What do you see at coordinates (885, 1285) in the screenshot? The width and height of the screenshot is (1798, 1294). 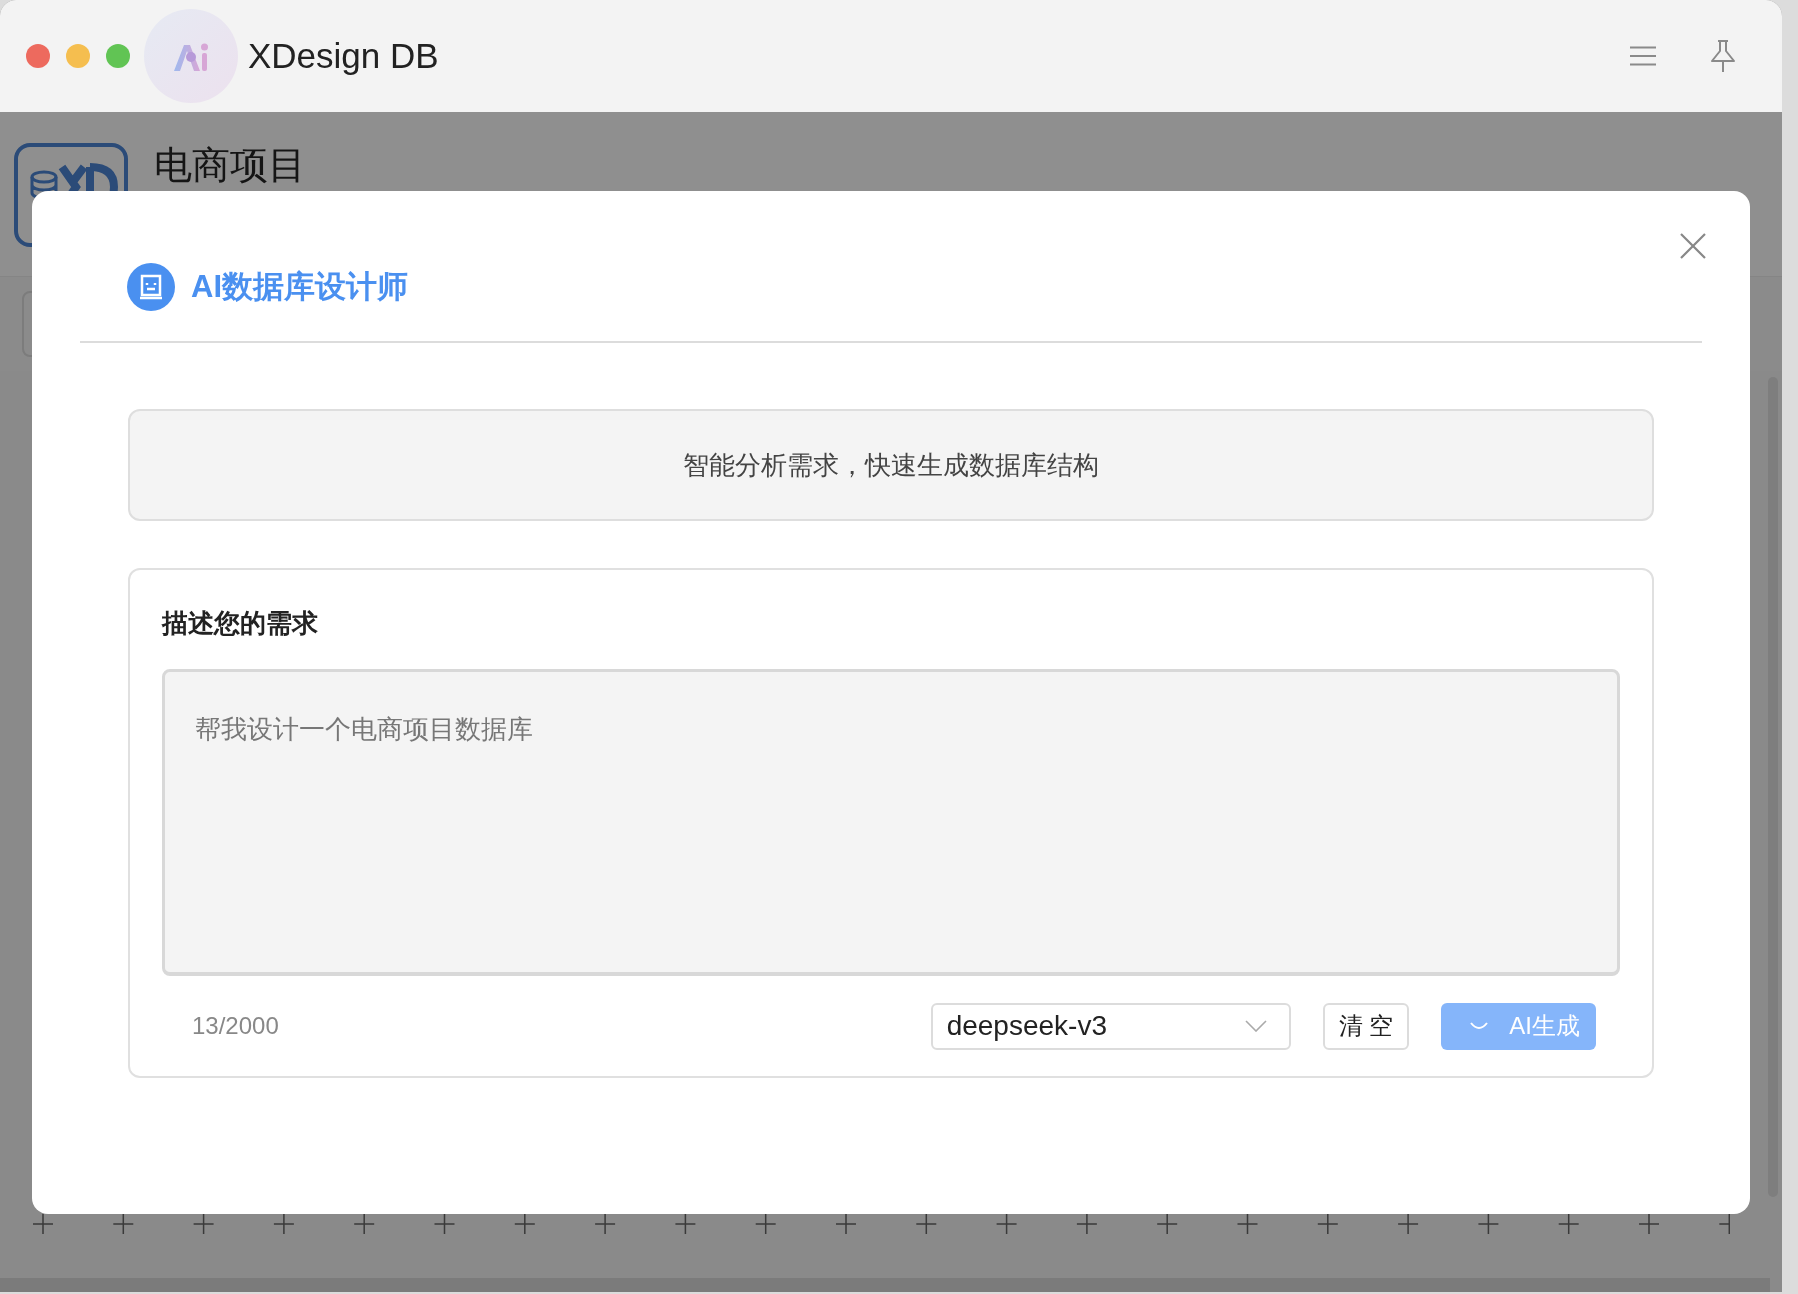 I see `horizontal-scrollbar` at bounding box center [885, 1285].